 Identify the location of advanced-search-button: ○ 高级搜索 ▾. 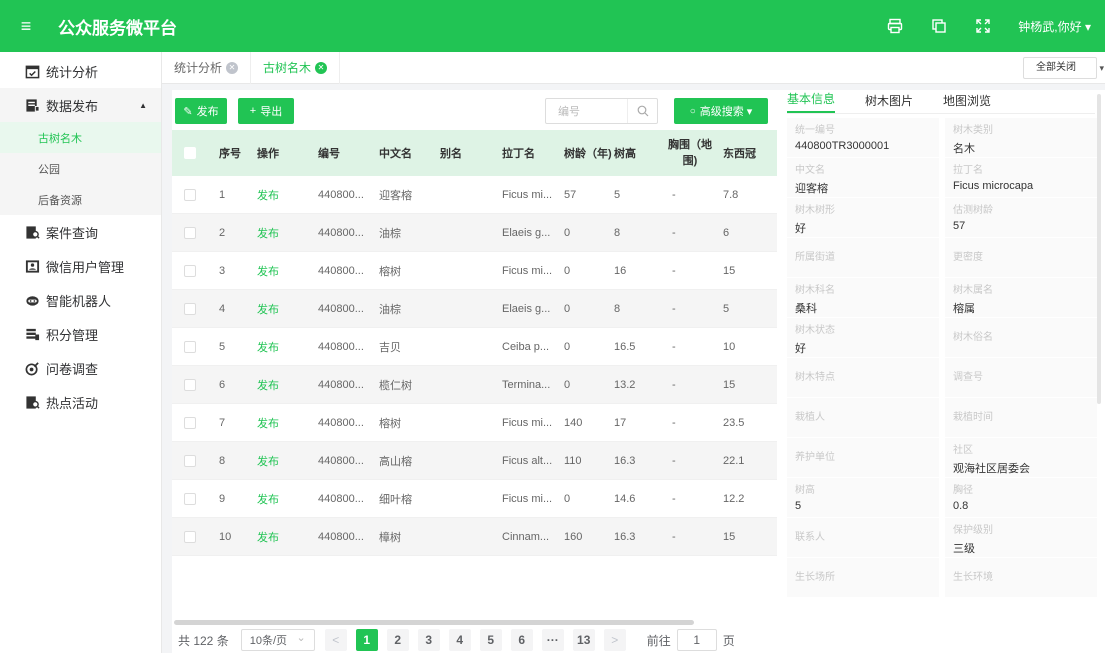
(721, 111).